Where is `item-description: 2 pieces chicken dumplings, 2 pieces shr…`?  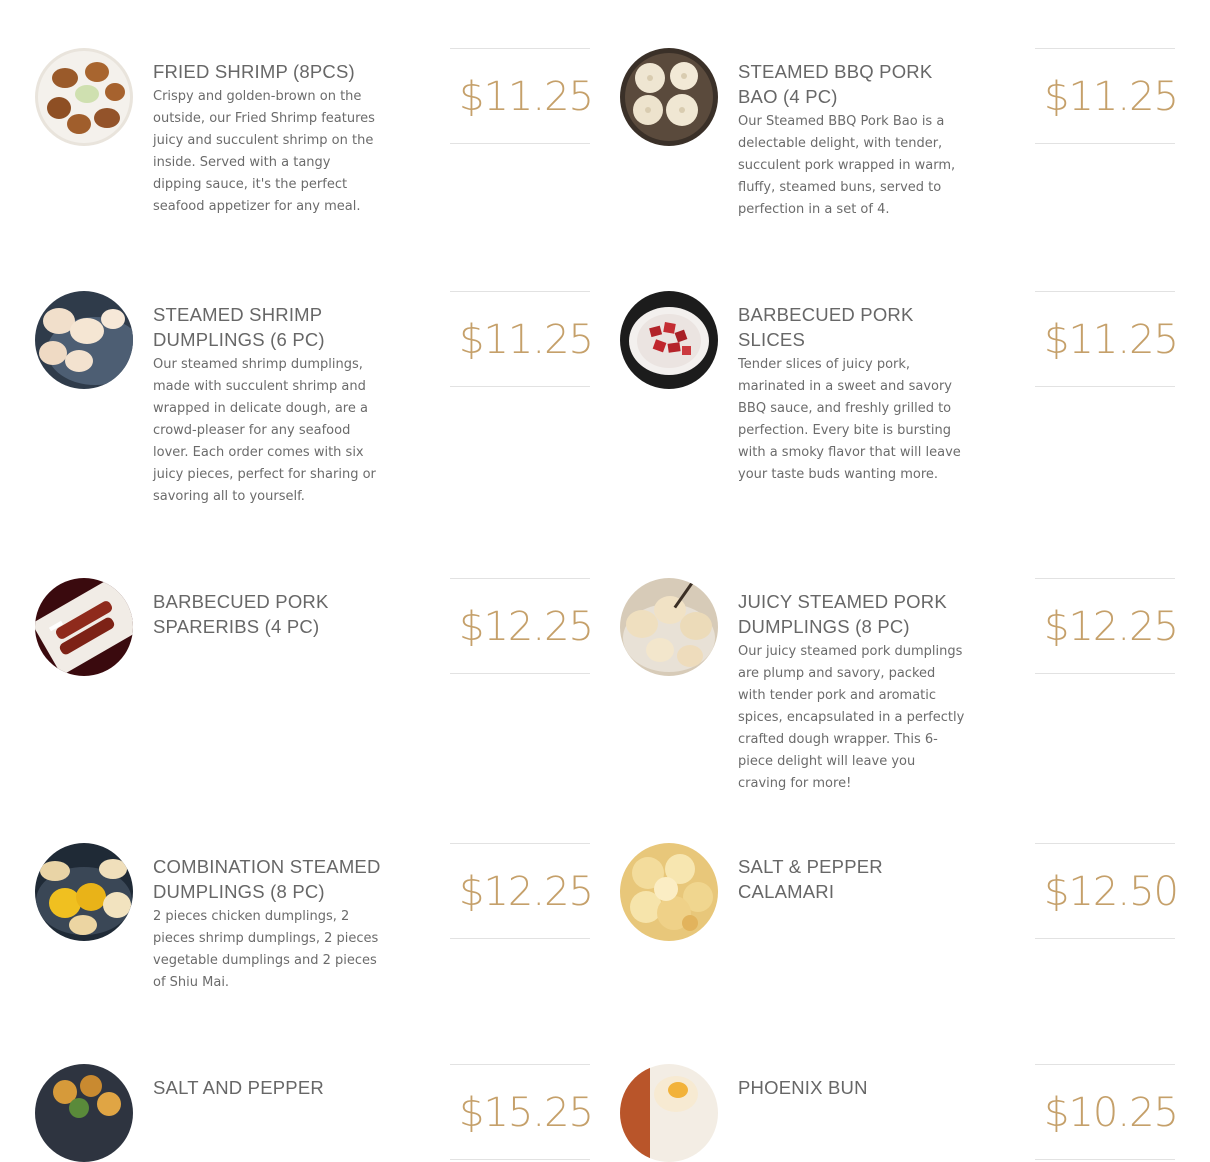 item-description: 2 pieces chicken dumplings, 2 pieces shr… is located at coordinates (266, 949).